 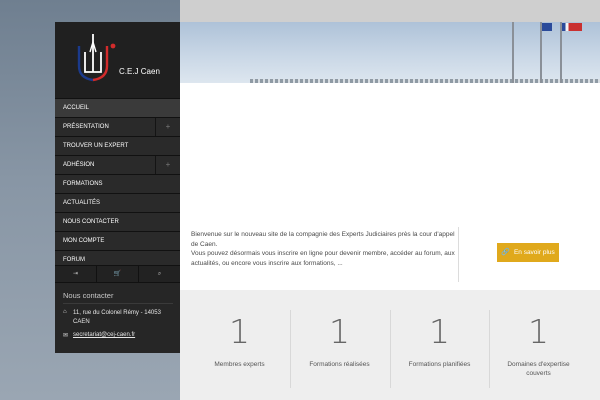 I want to click on home-icon: ⌂, so click(x=65, y=312).